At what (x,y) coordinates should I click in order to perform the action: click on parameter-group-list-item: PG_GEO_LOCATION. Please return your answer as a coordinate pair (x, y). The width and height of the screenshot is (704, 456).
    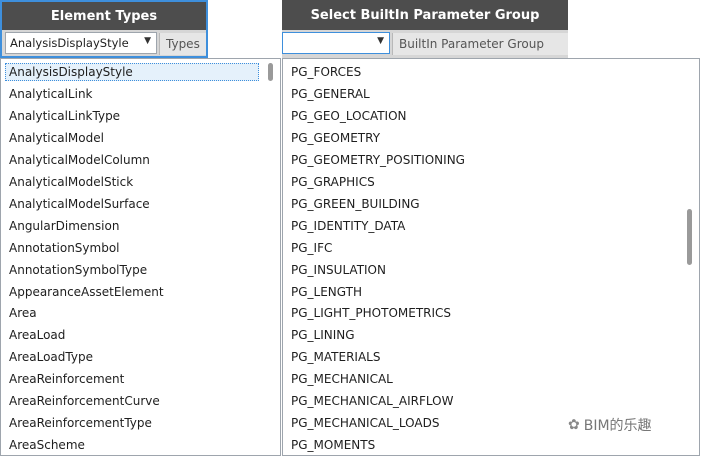
    Looking at the image, I should click on (484, 116).